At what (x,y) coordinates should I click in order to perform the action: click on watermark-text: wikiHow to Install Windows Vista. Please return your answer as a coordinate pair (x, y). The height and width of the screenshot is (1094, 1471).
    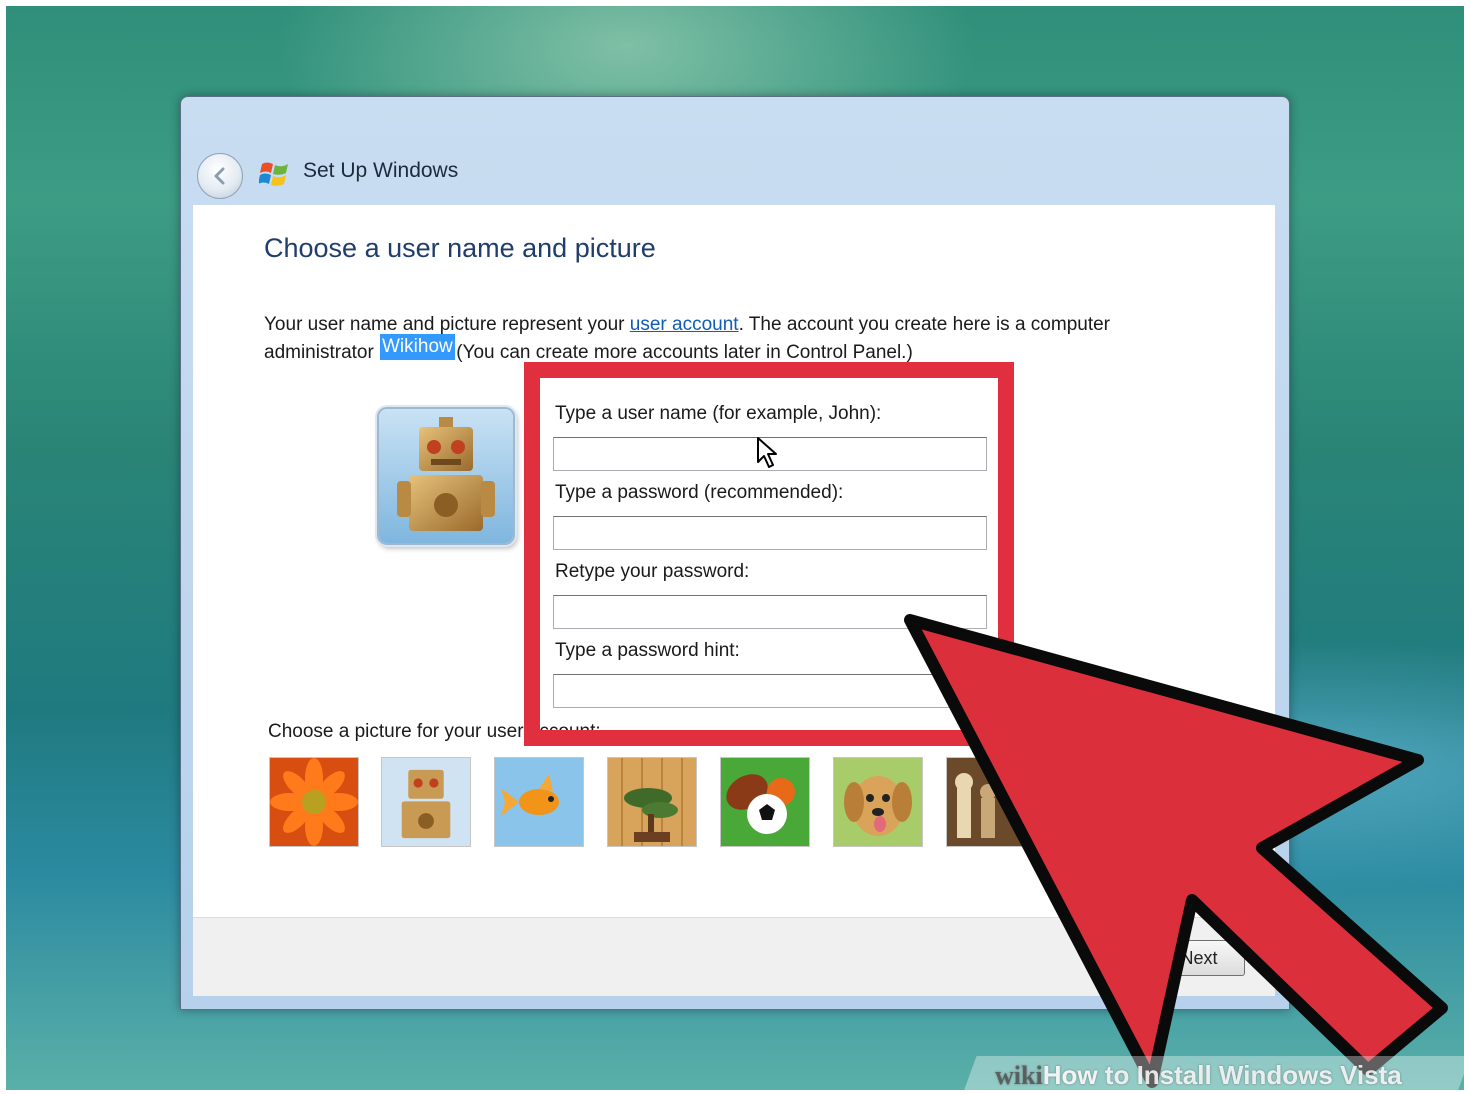
    Looking at the image, I should click on (1198, 1075).